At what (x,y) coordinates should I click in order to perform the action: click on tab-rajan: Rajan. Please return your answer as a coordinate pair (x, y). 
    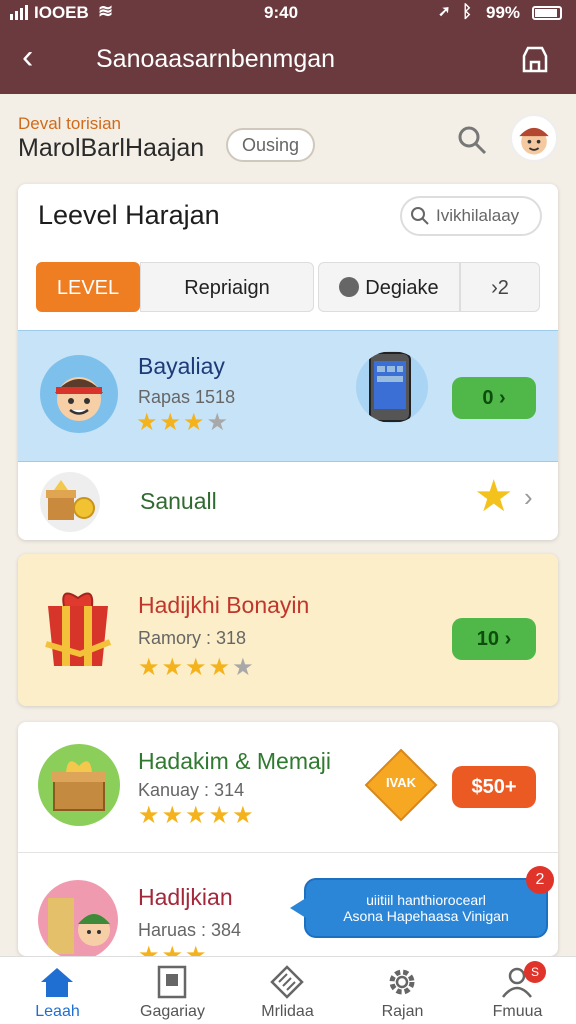
    Looking at the image, I should click on (402, 990).